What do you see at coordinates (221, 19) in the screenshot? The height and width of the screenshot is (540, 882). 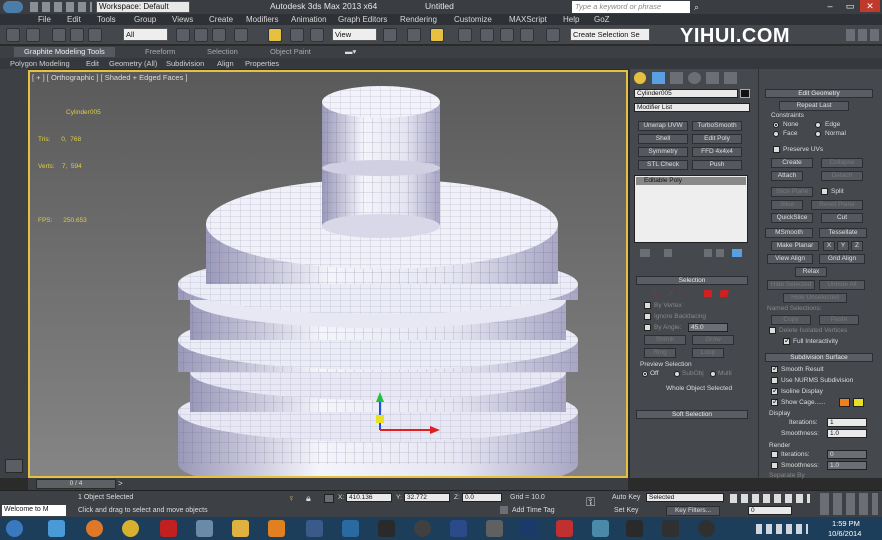 I see `menu-create: Create` at bounding box center [221, 19].